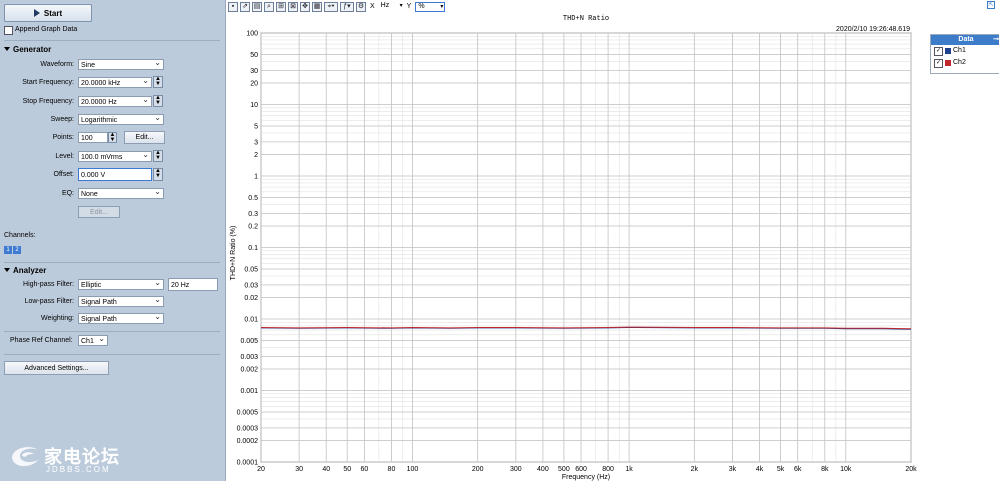 This screenshot has height=481, width=999. I want to click on logo-sub-text: JDBBS.COM, so click(78, 469).